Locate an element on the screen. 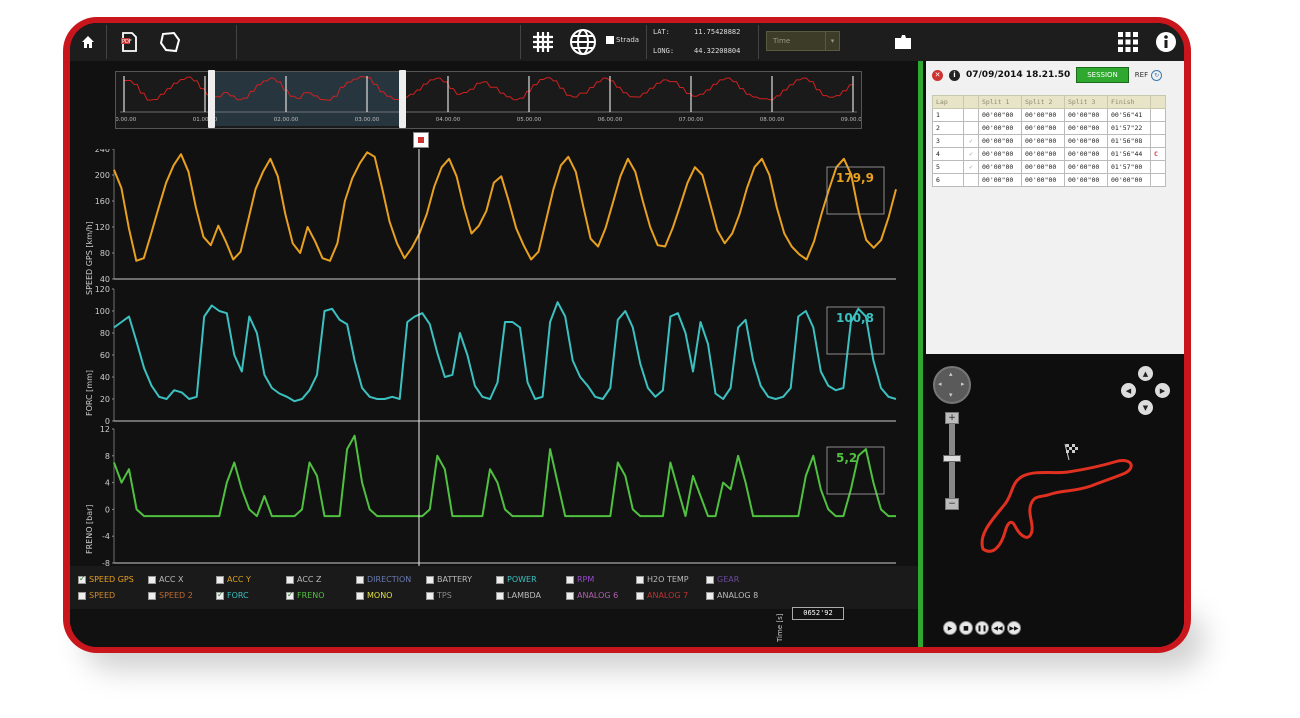  chevron-down-icon: ▾ is located at coordinates (832, 41).